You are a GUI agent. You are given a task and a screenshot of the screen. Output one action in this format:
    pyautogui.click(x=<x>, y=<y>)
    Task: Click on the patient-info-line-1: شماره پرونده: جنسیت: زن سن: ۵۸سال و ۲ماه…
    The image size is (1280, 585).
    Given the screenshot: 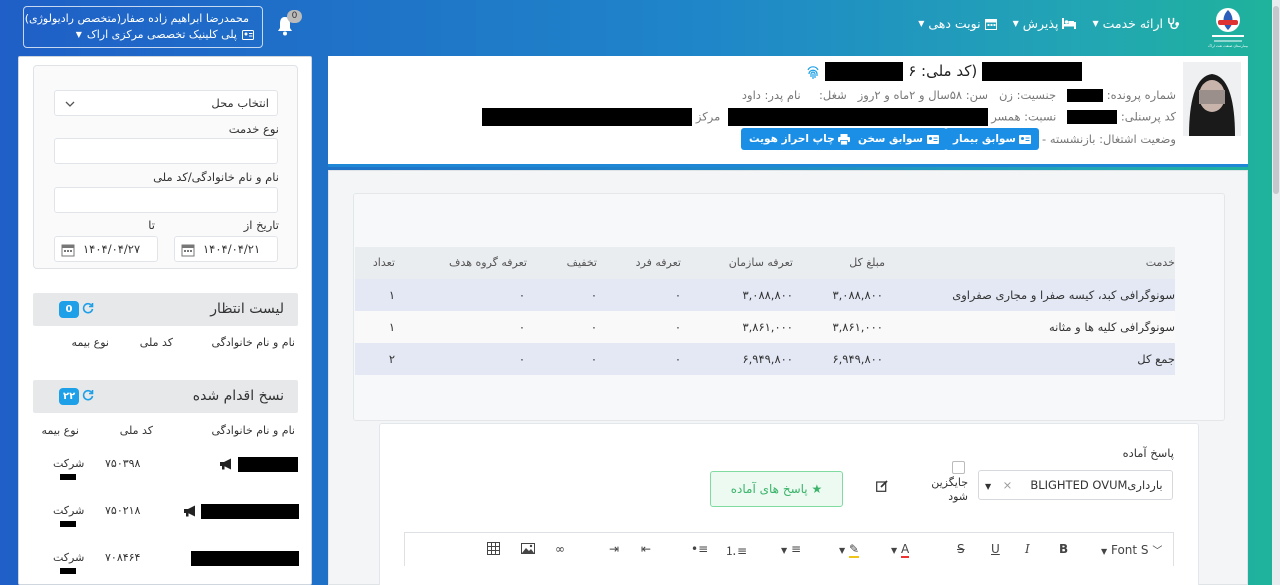 What is the action you would take?
    pyautogui.click(x=959, y=95)
    